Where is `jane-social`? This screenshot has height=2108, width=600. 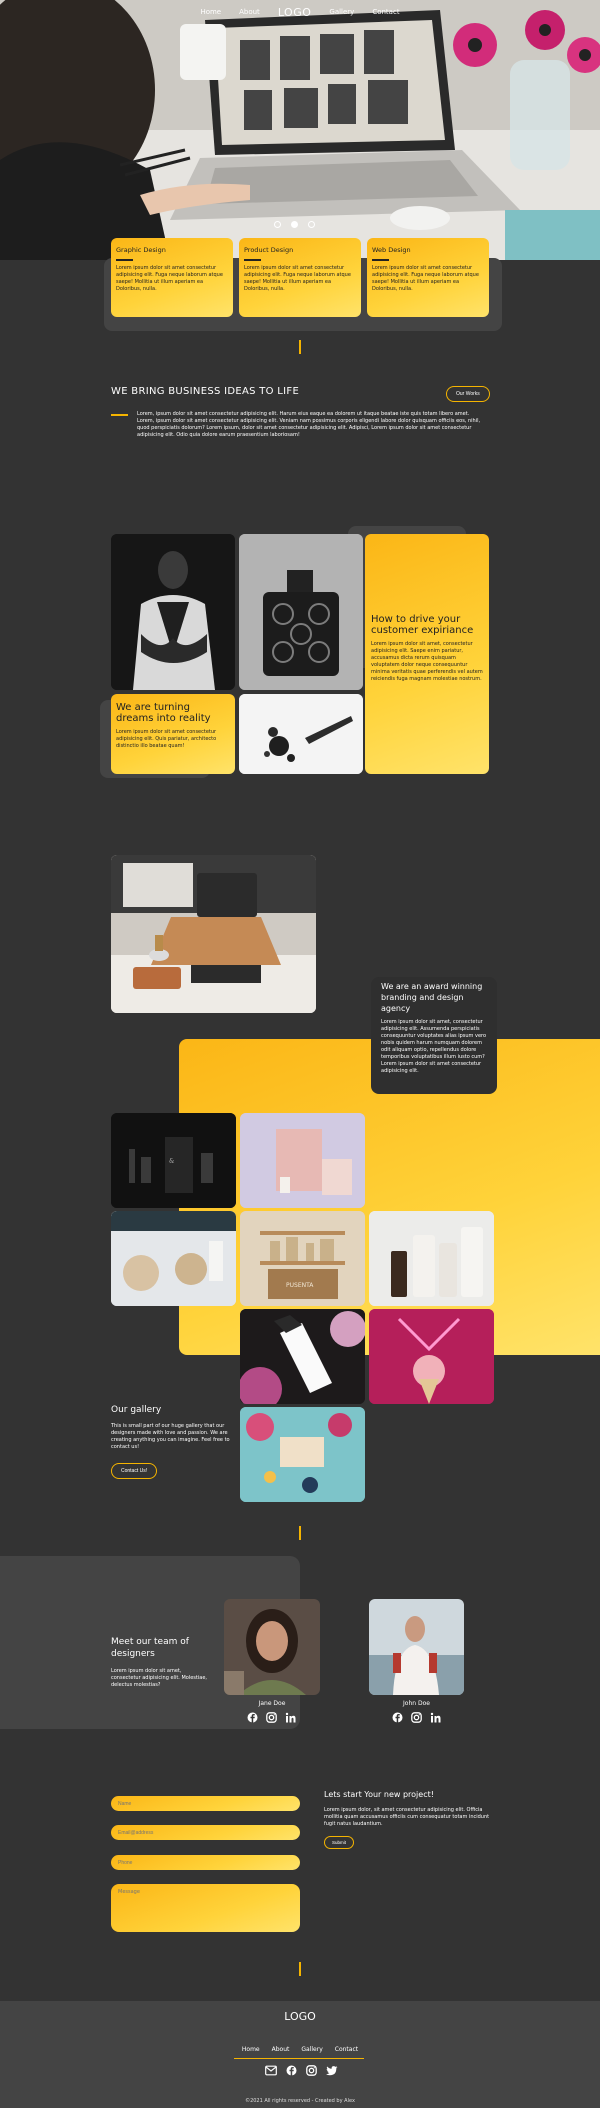
jane-social is located at coordinates (271, 1717).